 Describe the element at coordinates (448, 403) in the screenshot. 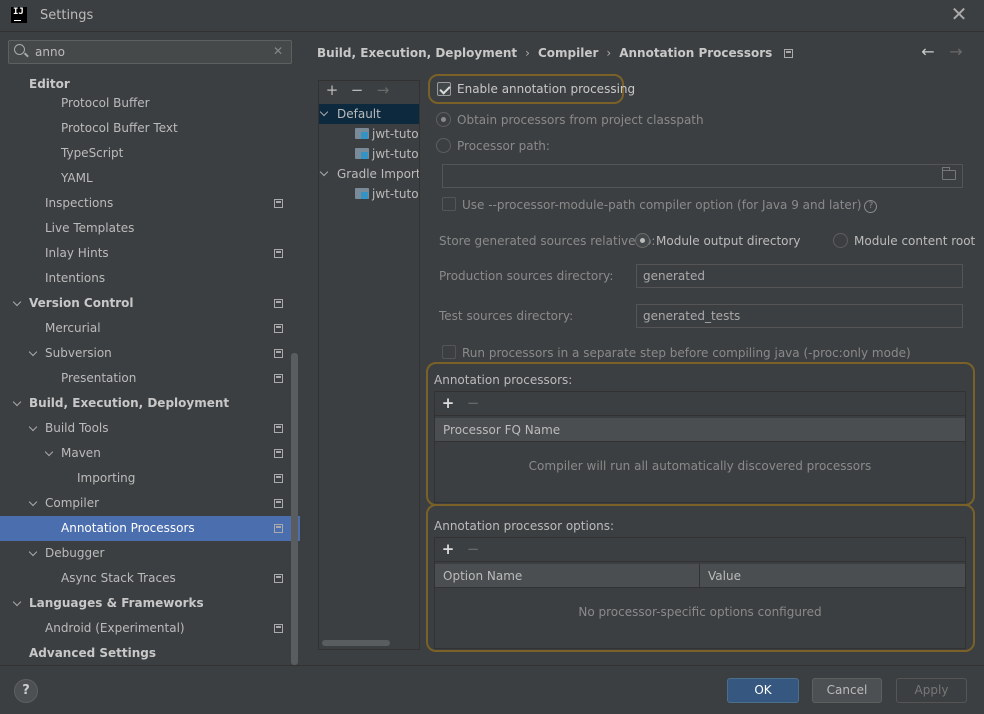

I see `add-processor-button: +` at that location.